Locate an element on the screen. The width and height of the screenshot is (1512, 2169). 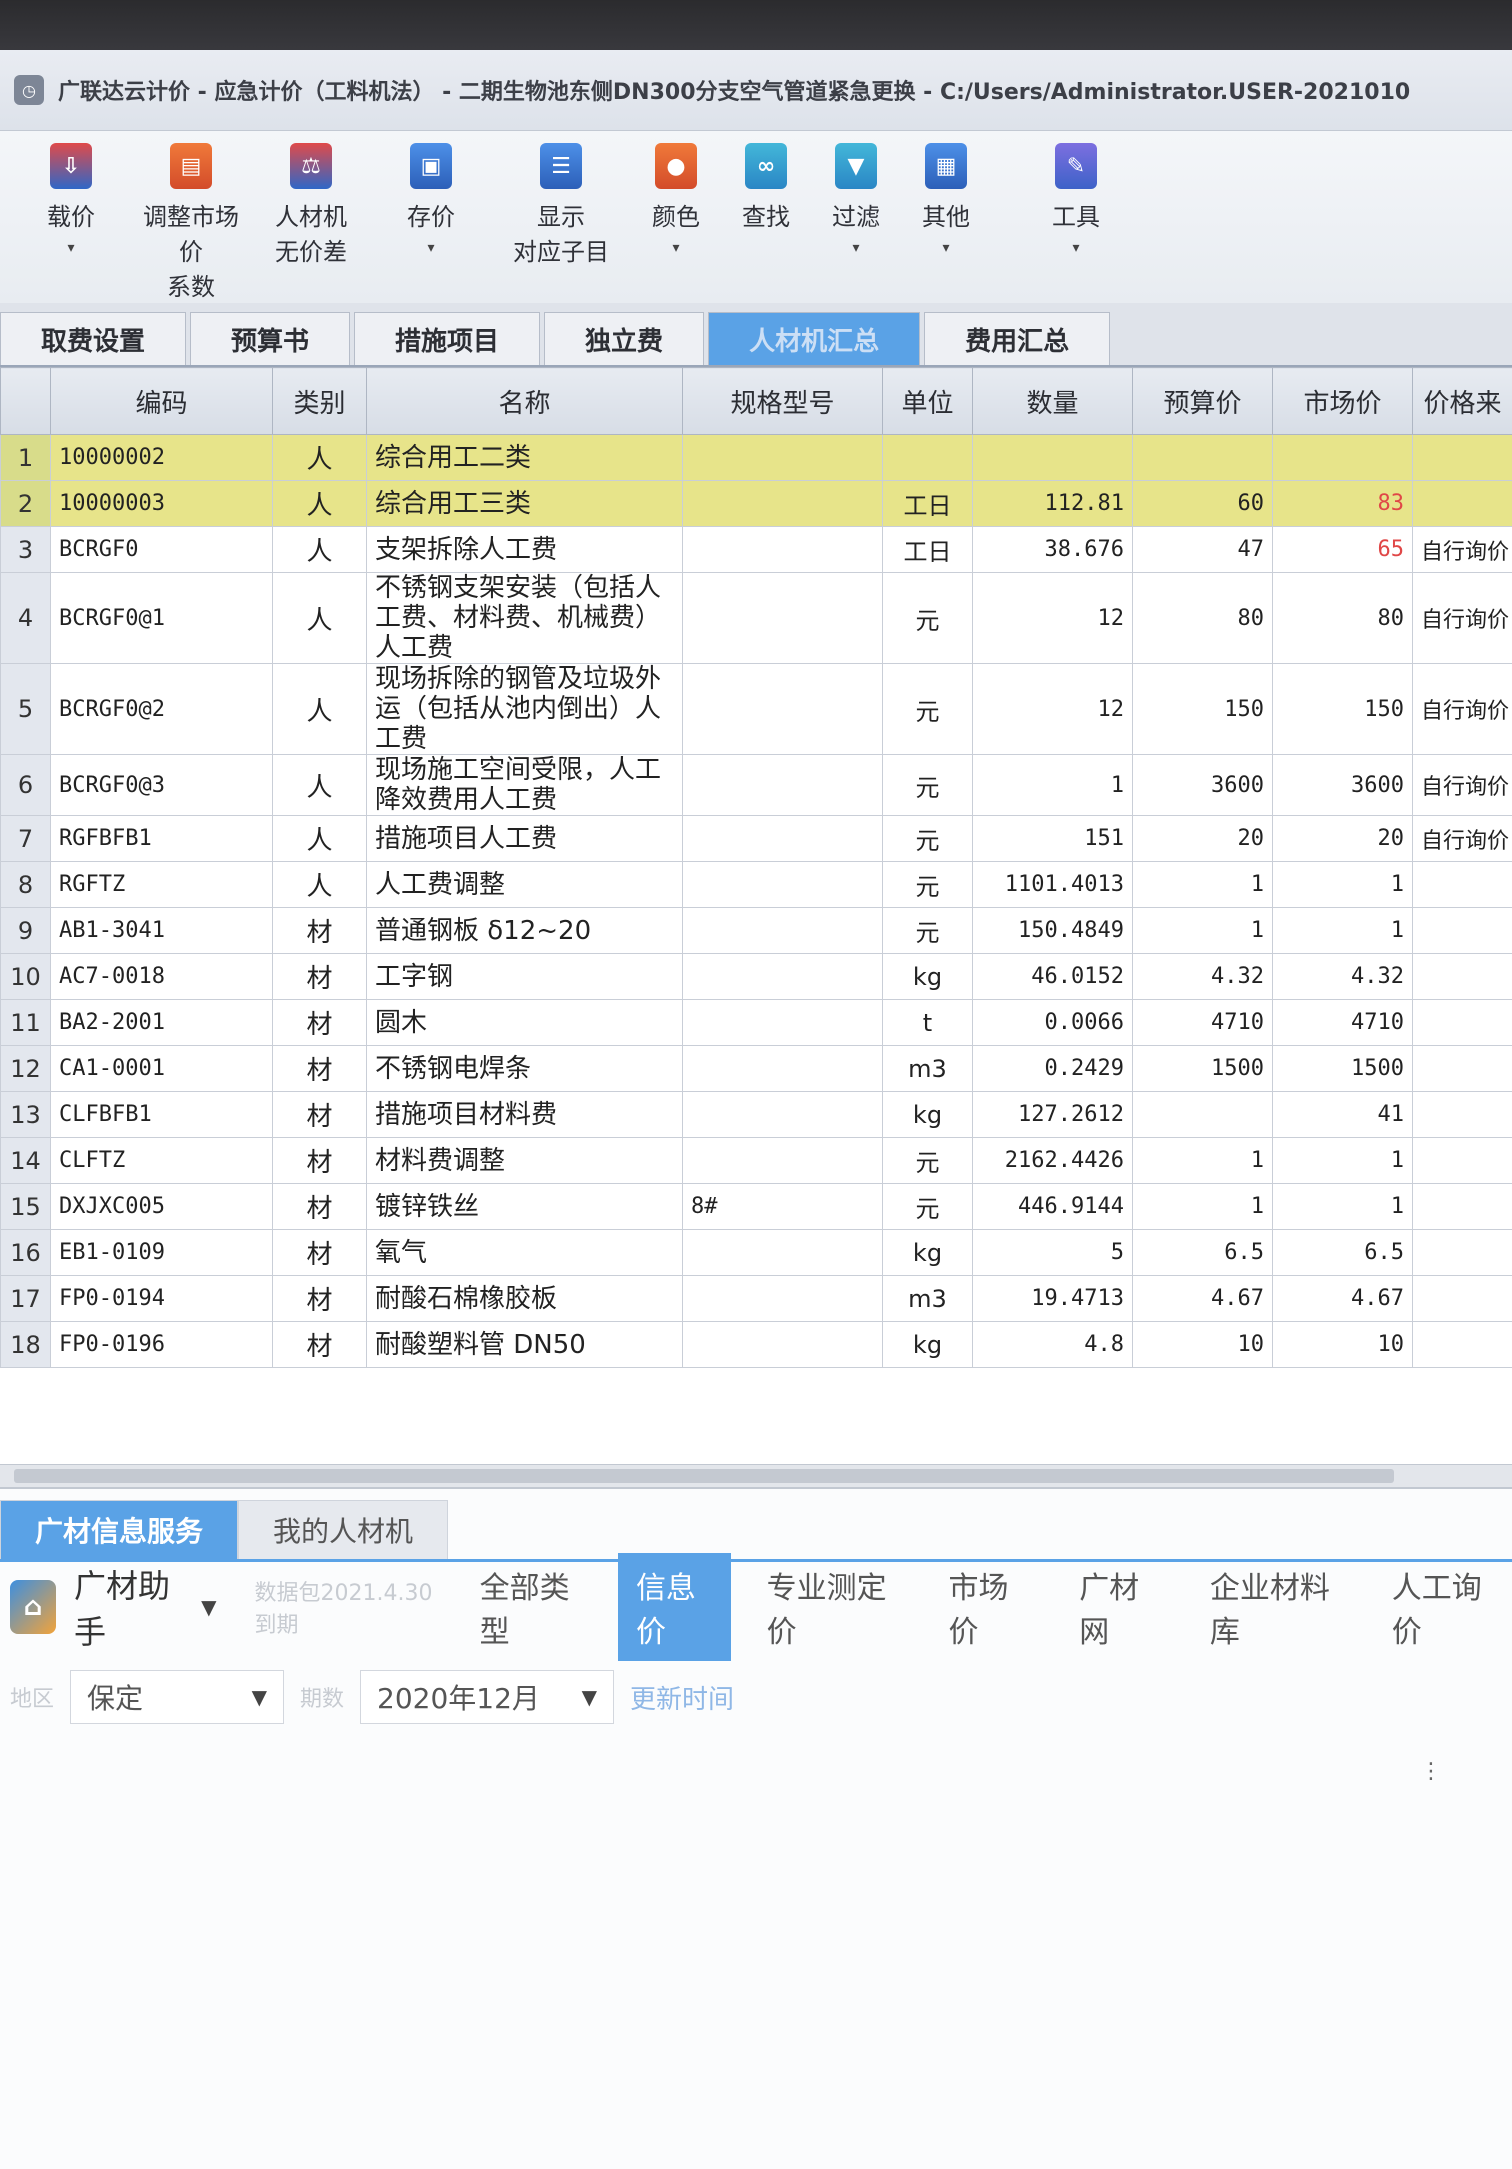
col-header-unit: 单位 is located at coordinates (928, 401).